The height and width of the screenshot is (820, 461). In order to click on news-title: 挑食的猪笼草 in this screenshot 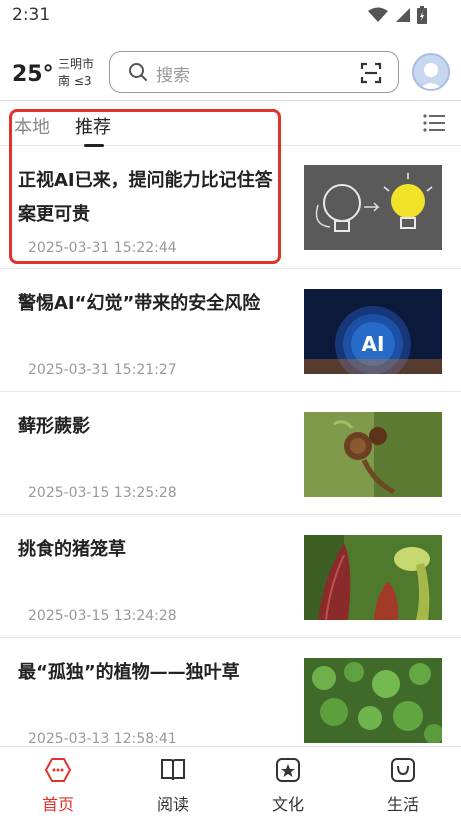, I will do `click(72, 549)`.